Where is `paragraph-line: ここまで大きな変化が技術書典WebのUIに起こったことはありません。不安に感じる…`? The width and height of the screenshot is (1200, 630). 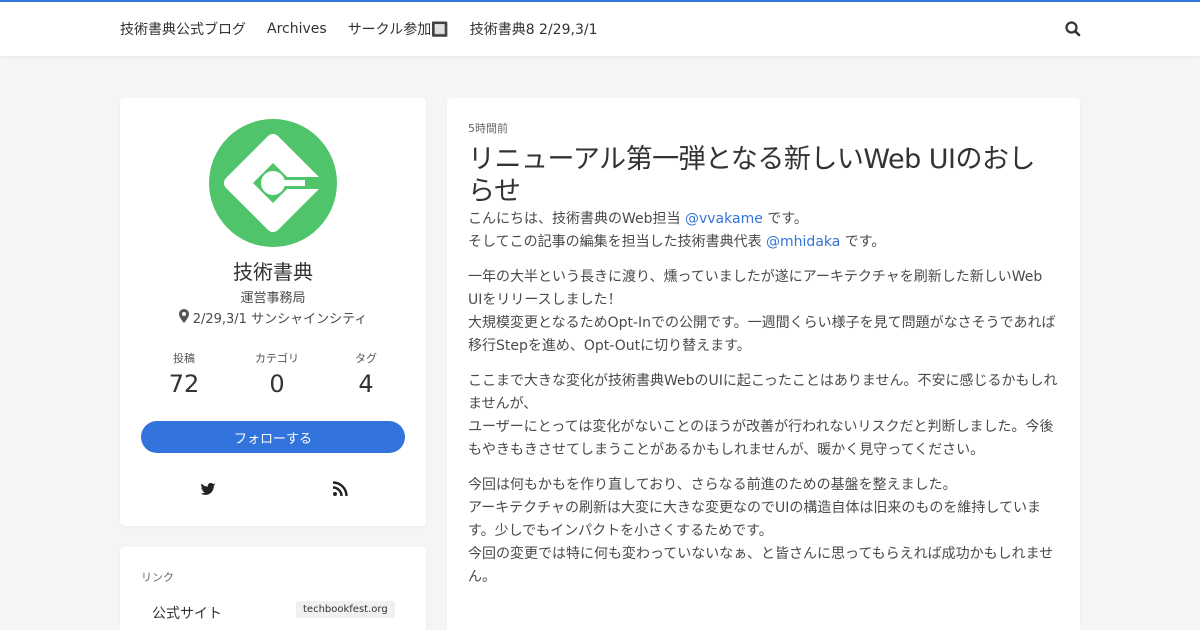
paragraph-line: ここまで大きな変化が技術書典WebのUIに起こったことはありません。不安に感じる… is located at coordinates (763, 392).